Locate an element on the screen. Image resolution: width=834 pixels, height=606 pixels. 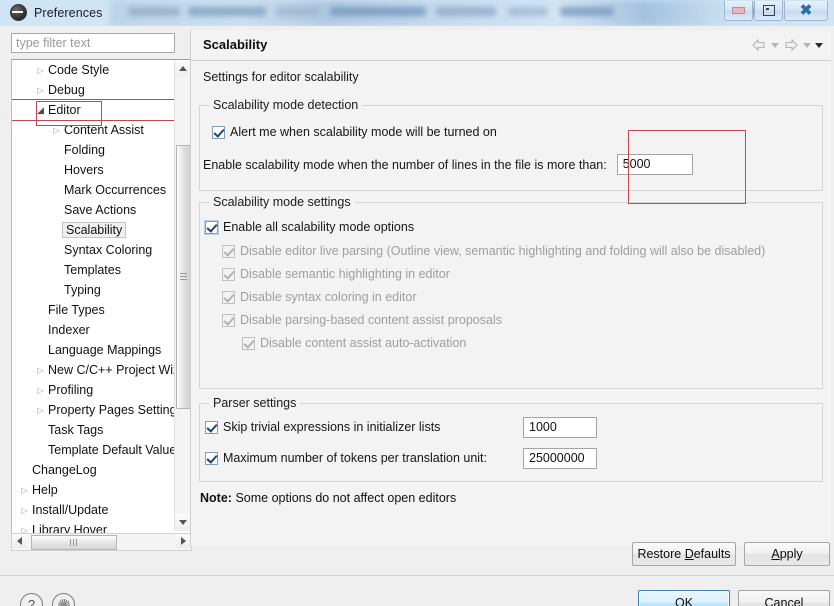
sidebar-item-label: Install/Update is located at coordinates (70, 510).